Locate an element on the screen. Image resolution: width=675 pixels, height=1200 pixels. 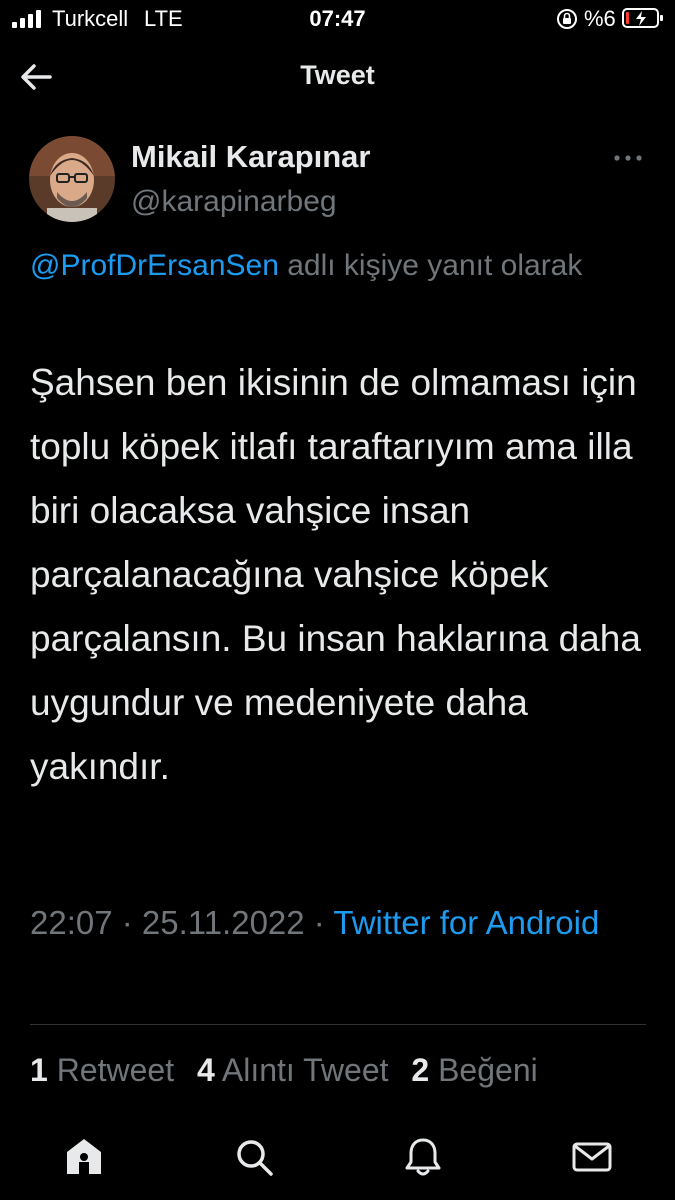
avatar is located at coordinates (72, 179).